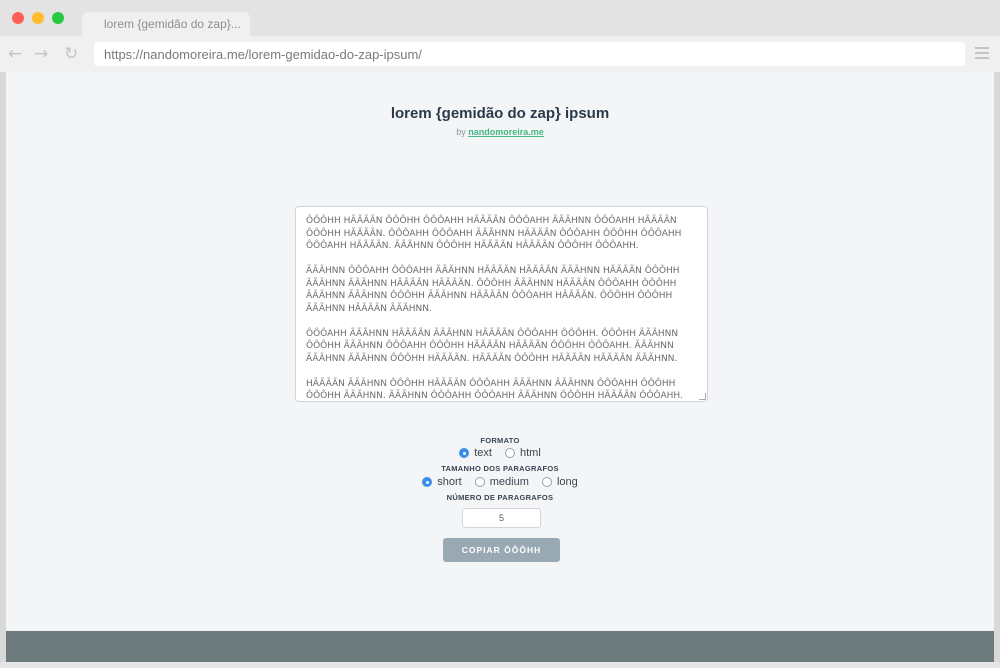 The width and height of the screenshot is (1000, 668). Describe the element at coordinates (483, 453) in the screenshot. I see `radio-text-label: text` at that location.